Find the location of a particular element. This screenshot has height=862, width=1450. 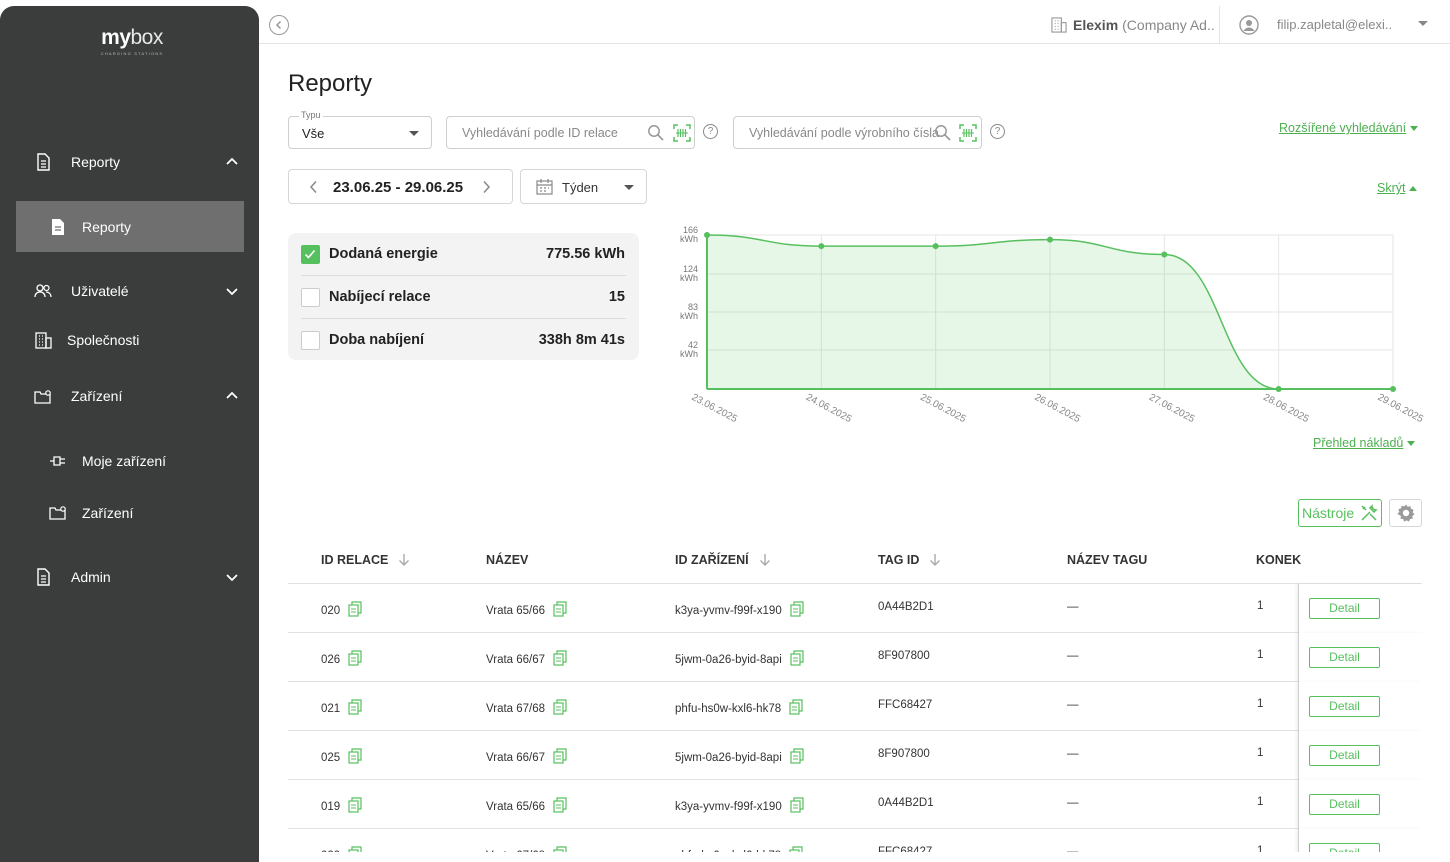

sidebar-item-users: Uživatelé is located at coordinates (129, 291).